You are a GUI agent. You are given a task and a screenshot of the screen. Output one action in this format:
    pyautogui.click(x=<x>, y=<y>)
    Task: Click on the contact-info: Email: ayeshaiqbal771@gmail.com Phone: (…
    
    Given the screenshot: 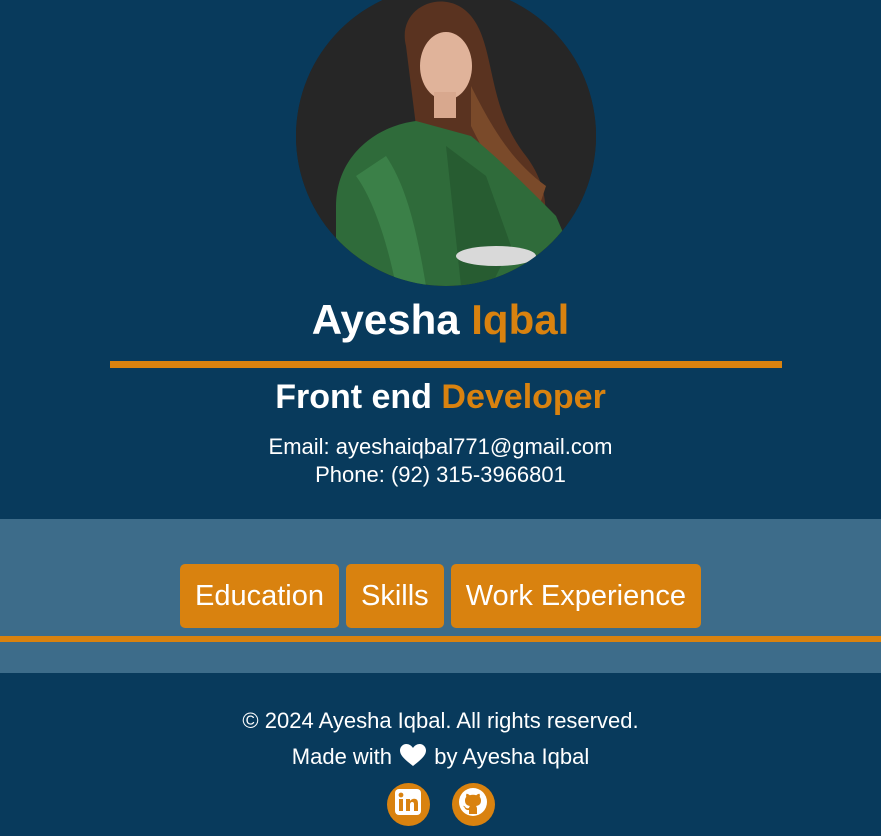 What is the action you would take?
    pyautogui.click(x=440, y=461)
    